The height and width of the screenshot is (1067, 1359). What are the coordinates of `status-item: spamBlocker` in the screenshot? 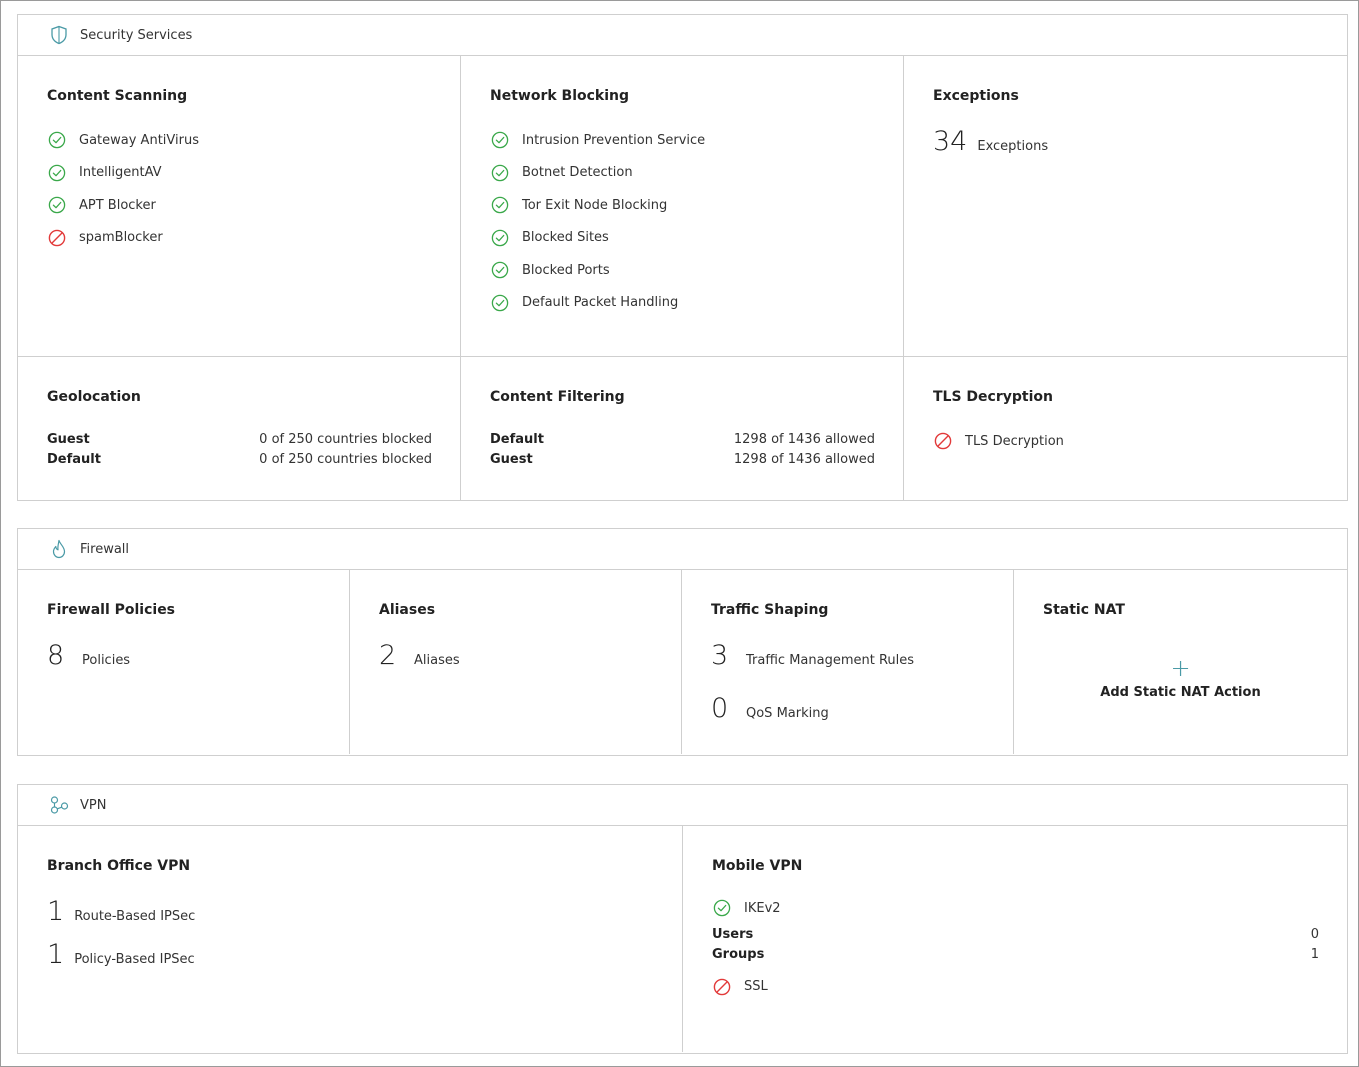 It's located at (239, 238).